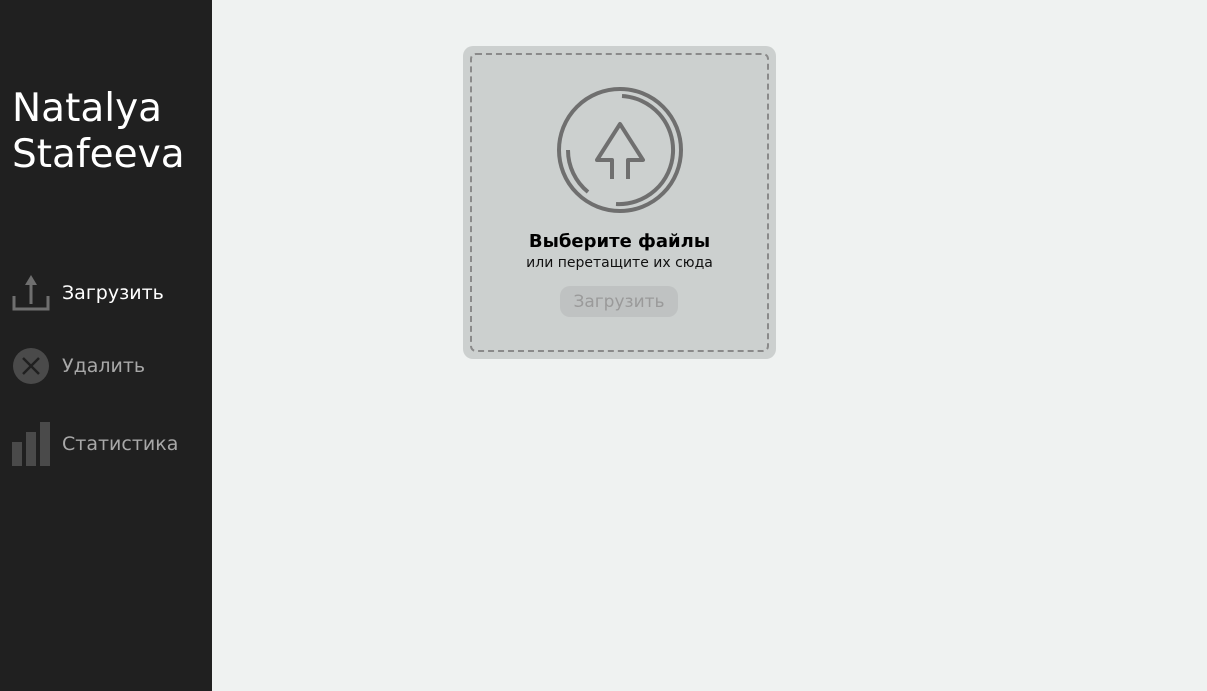  I want to click on sidebar-item-label: Удалить, so click(104, 366).